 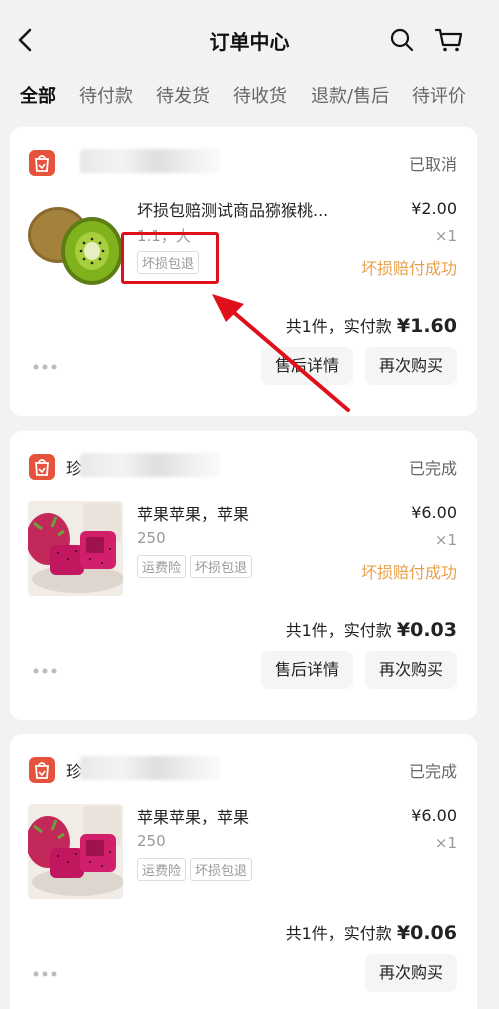 What do you see at coordinates (426, 326) in the screenshot?
I see `total-amount: ¥1.60` at bounding box center [426, 326].